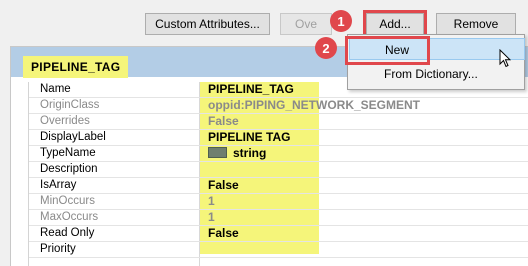 The width and height of the screenshot is (528, 266). What do you see at coordinates (68, 153) in the screenshot?
I see `property-label: TypeName` at bounding box center [68, 153].